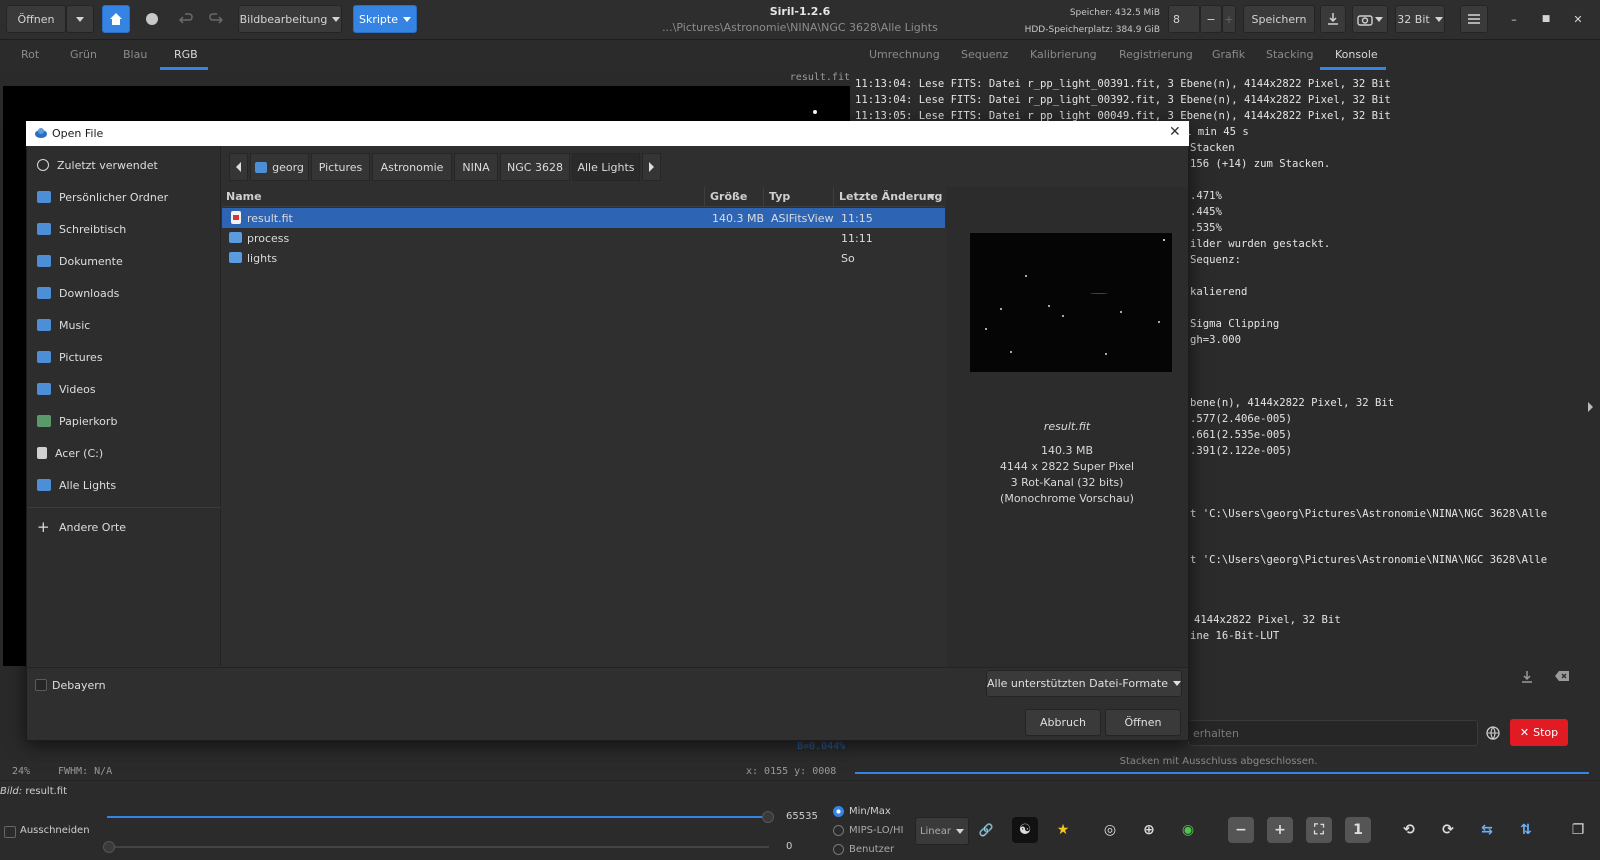 This screenshot has width=1600, height=860. What do you see at coordinates (116, 19) in the screenshot?
I see `home-button` at bounding box center [116, 19].